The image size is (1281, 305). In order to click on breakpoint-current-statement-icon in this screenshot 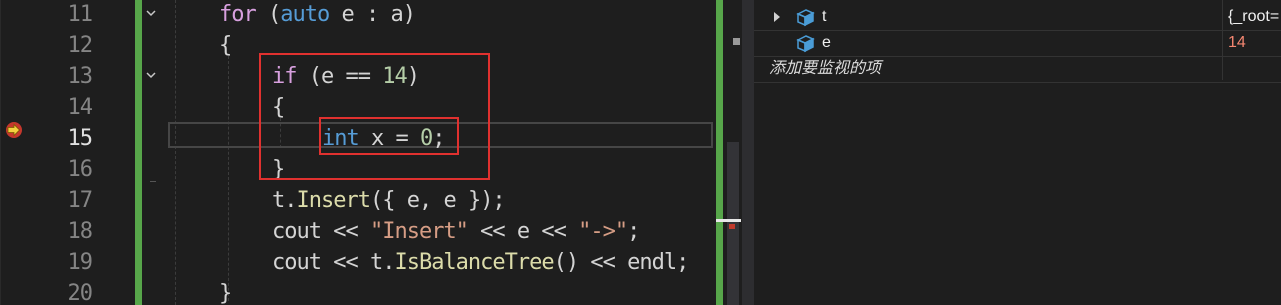, I will do `click(14, 130)`.